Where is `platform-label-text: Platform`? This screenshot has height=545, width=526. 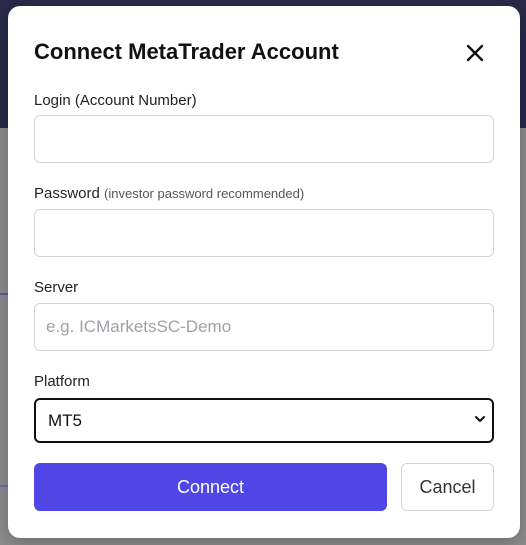 platform-label-text: Platform is located at coordinates (62, 381).